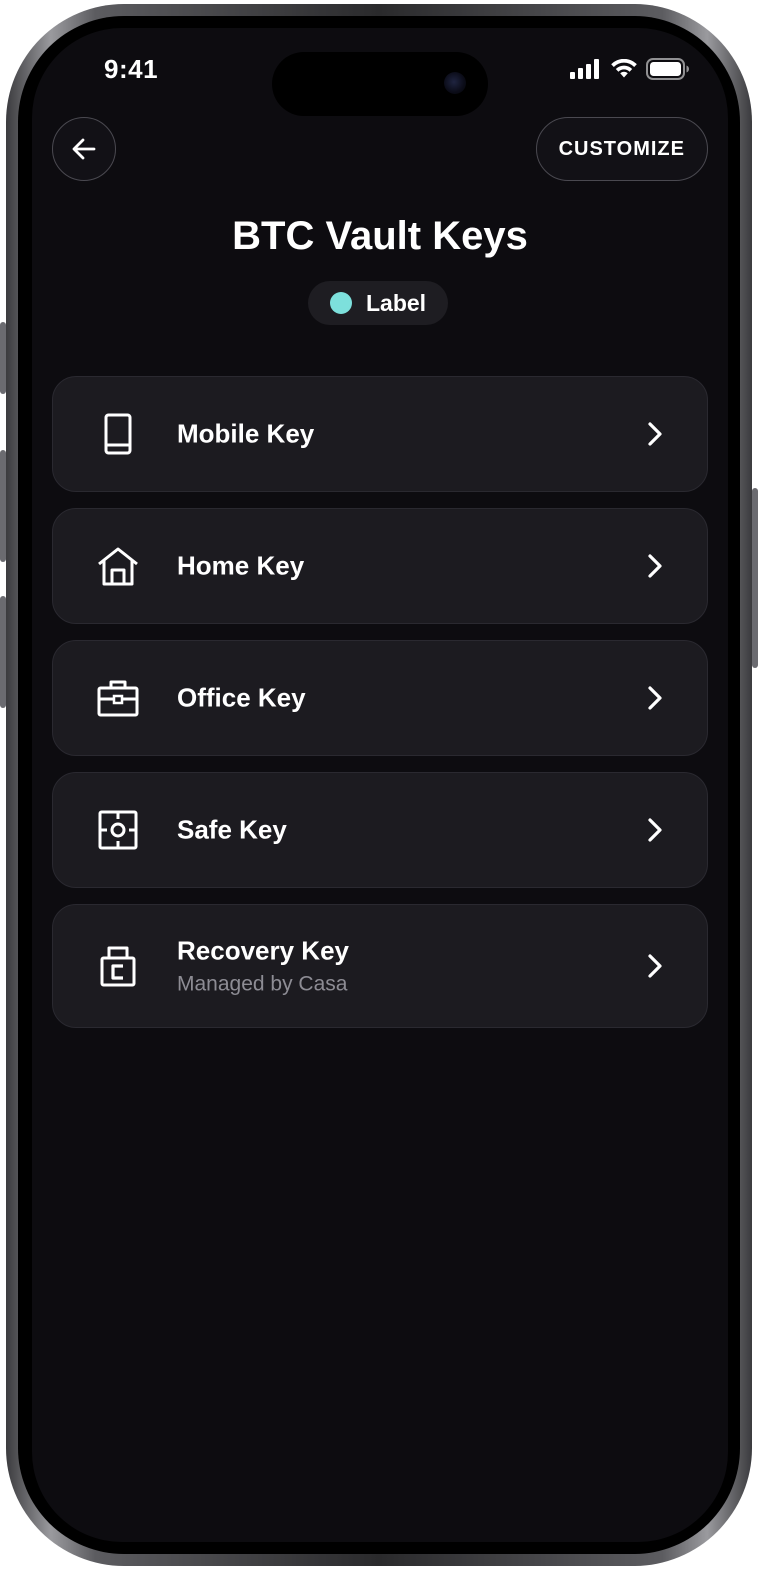  I want to click on vault-label-chip: Label, so click(378, 303).